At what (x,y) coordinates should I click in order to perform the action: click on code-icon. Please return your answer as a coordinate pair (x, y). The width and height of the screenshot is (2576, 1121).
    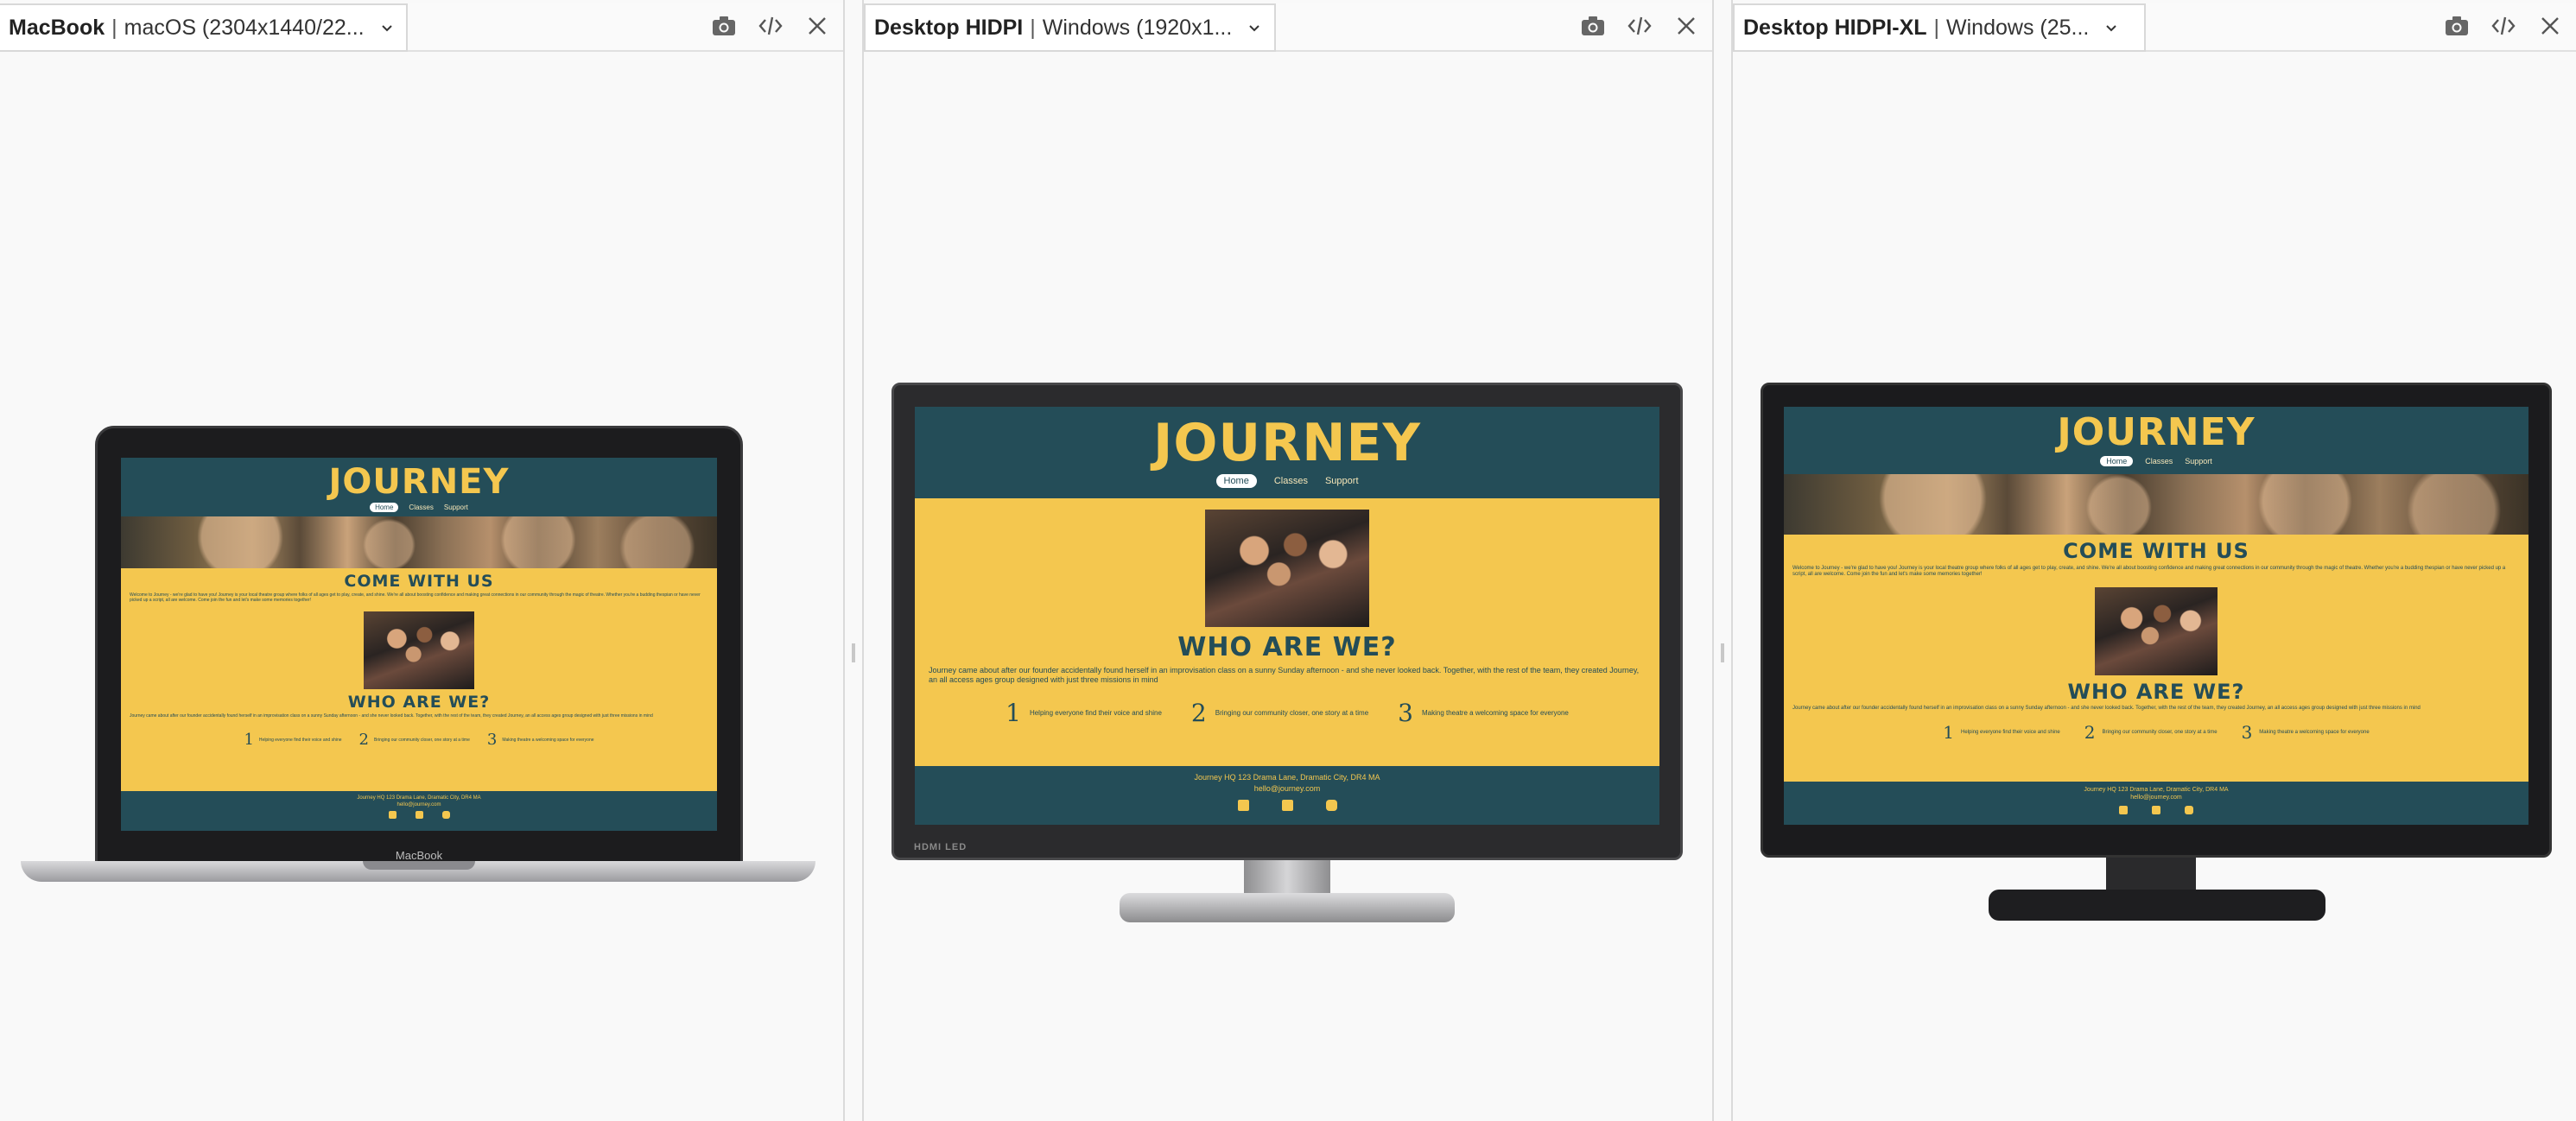
    Looking at the image, I should click on (770, 25).